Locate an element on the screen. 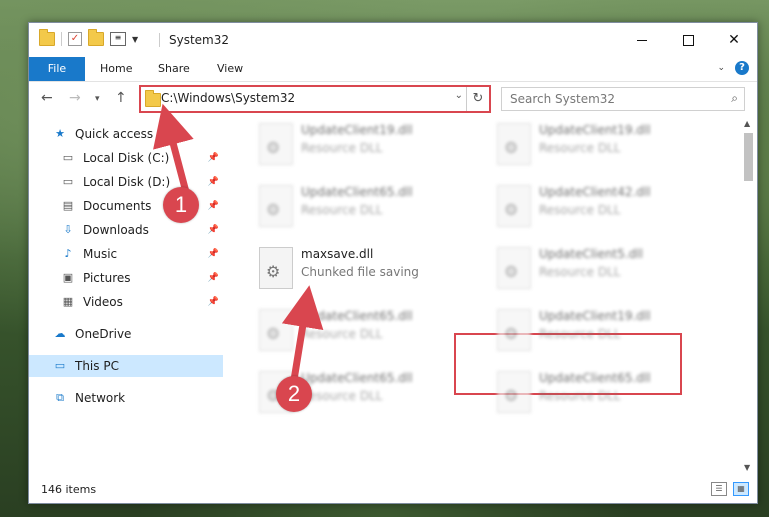  sidebar-item-label: Network is located at coordinates (100, 398).